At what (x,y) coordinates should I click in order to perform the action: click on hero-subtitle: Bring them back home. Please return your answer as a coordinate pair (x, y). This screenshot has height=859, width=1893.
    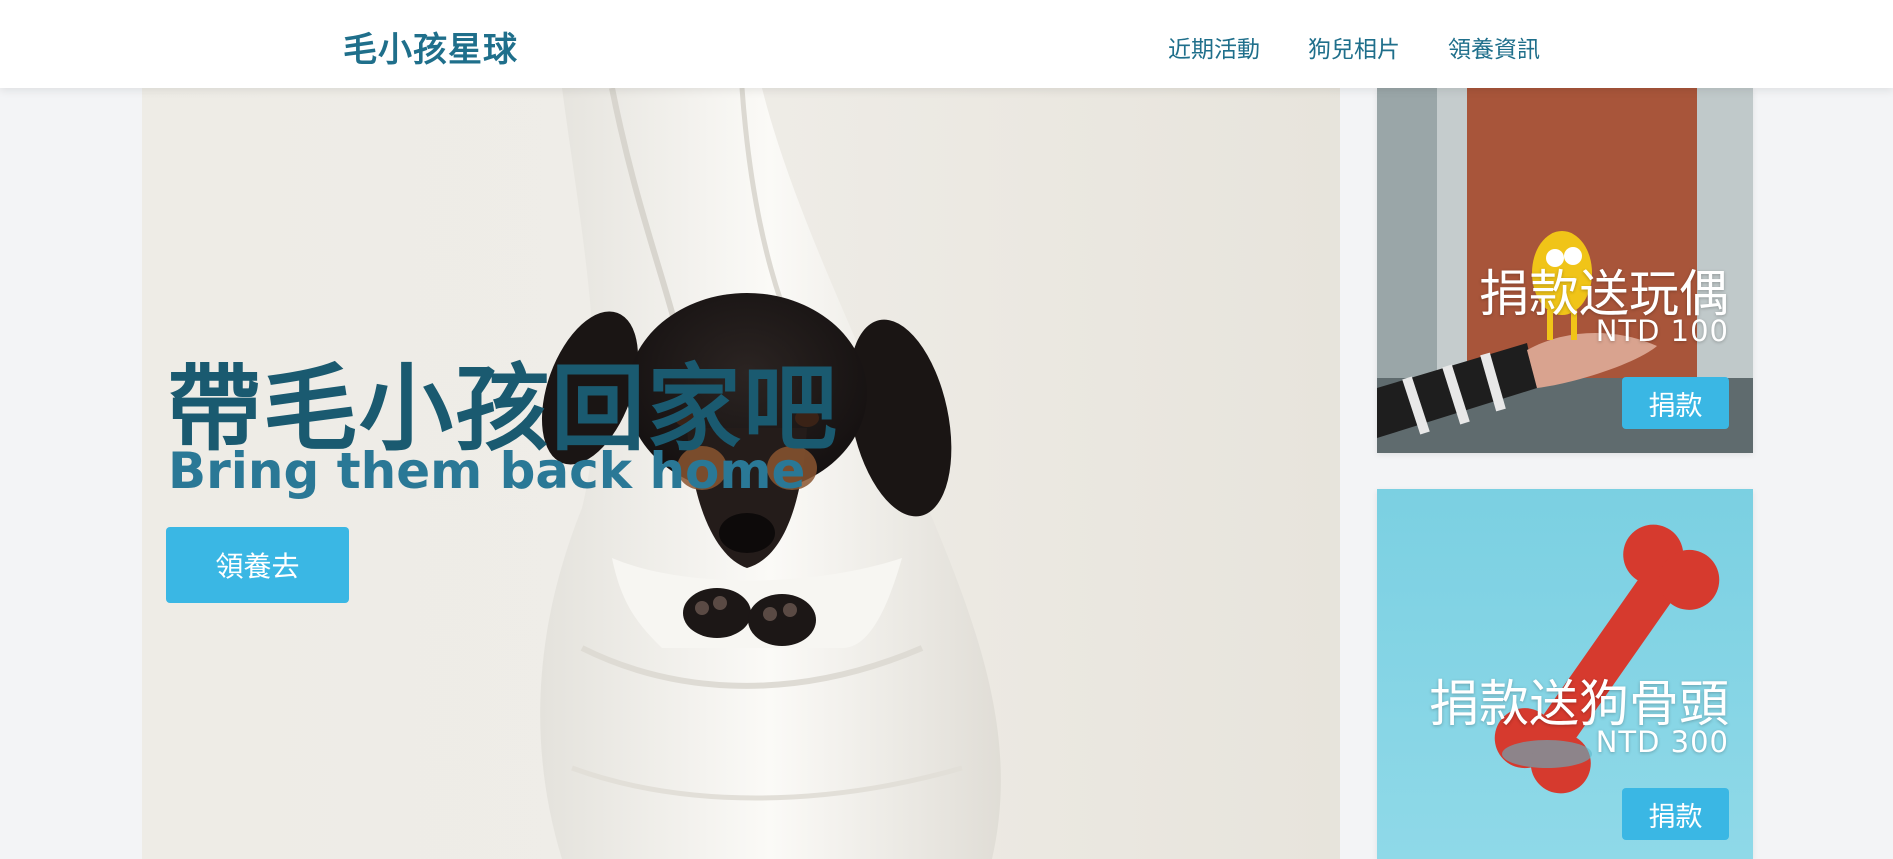
    Looking at the image, I should click on (487, 471).